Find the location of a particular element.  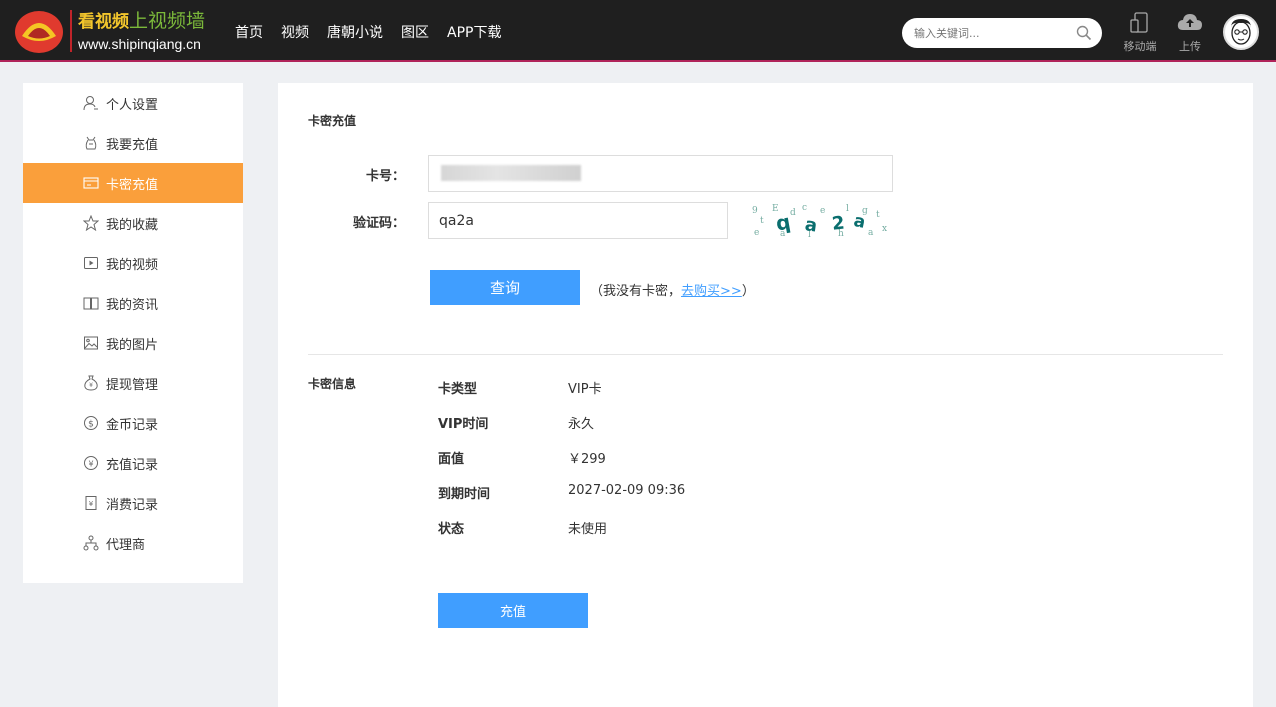

sidebar-item-label: 我要充值 is located at coordinates (132, 145).